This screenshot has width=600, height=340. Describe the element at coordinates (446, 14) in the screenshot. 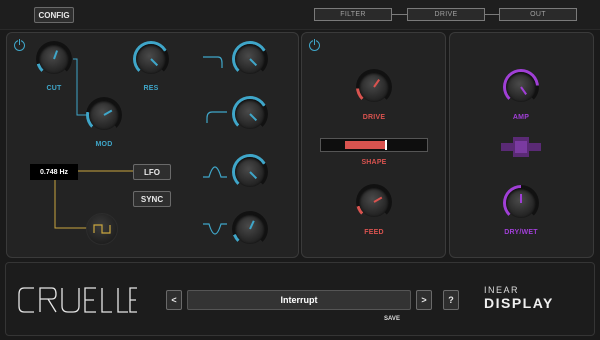

I see `routing-slot-drive: DRIVE` at that location.